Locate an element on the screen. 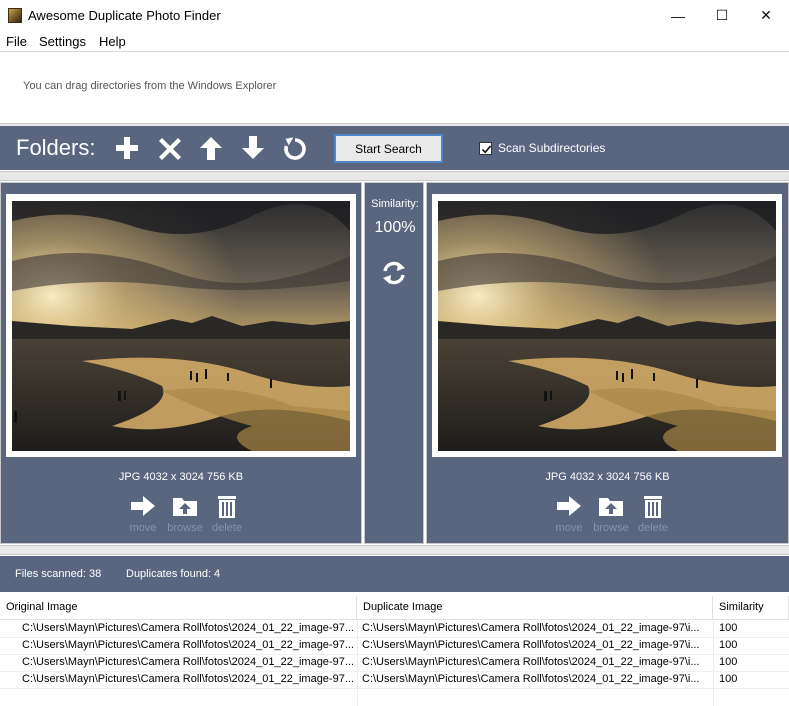  swap-icon is located at coordinates (394, 273).